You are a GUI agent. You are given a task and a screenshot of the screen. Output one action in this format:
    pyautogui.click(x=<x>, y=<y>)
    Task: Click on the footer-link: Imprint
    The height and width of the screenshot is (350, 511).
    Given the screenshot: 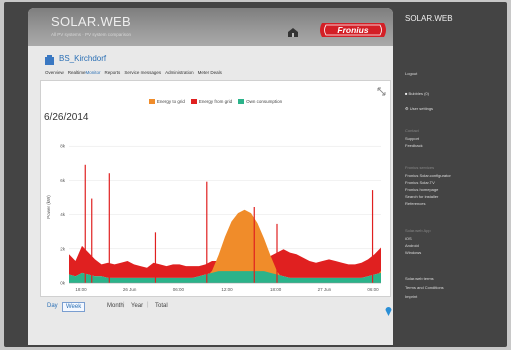 What is the action you would take?
    pyautogui.click(x=411, y=296)
    